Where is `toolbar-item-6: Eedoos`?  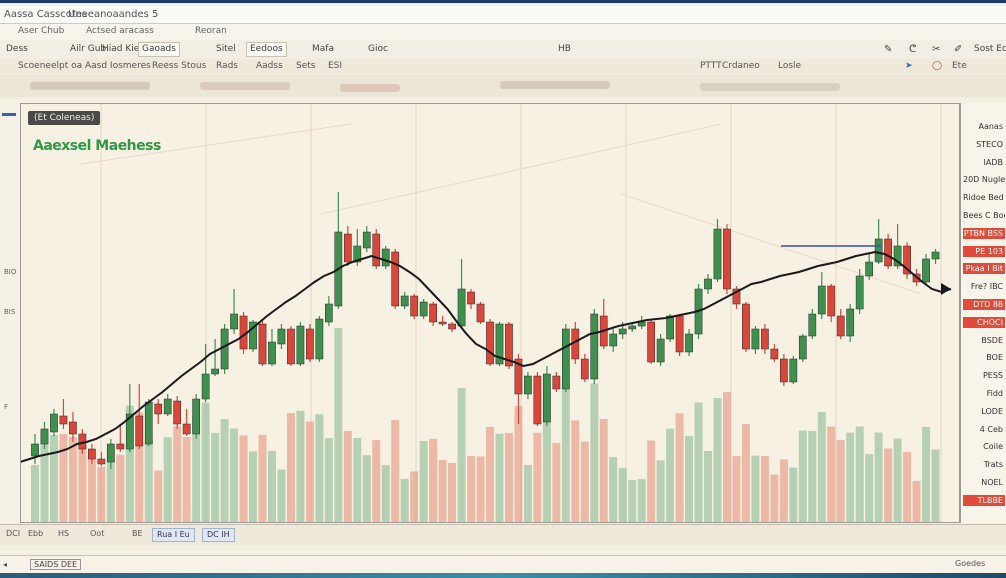
toolbar-item-6: Eedoos is located at coordinates (266, 49).